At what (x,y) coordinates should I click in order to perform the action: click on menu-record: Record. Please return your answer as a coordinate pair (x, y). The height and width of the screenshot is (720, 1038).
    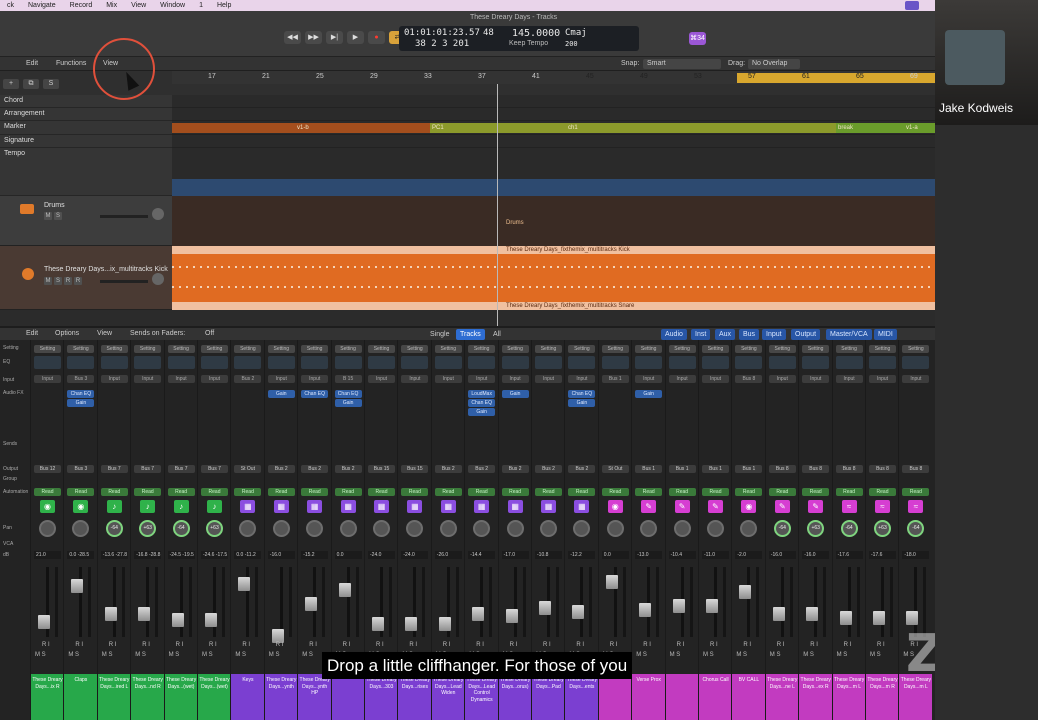
    Looking at the image, I should click on (81, 5).